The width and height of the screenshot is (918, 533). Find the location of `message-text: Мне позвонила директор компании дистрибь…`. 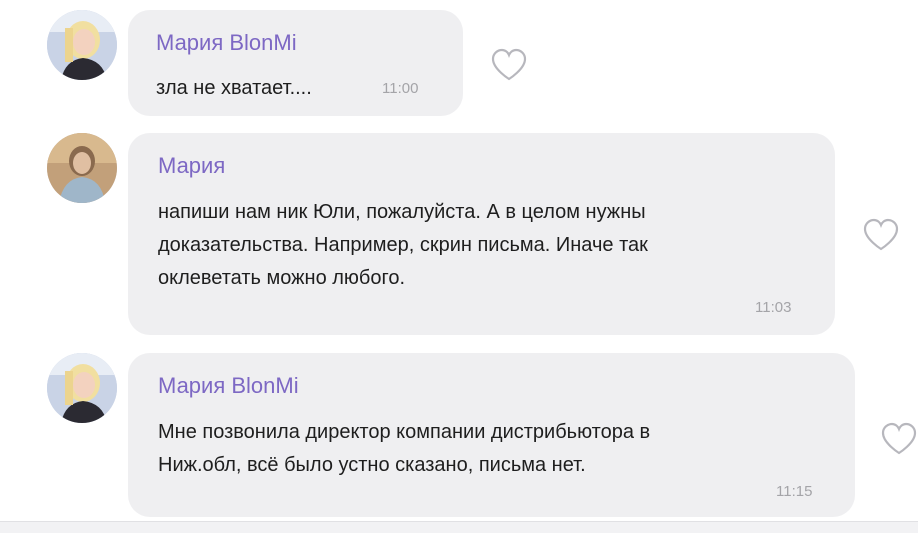

message-text: Мне позвонила директор компании дистрибь… is located at coordinates (404, 448).